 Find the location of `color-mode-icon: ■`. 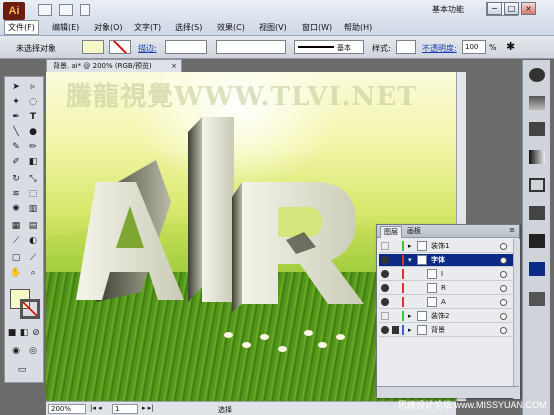

color-mode-icon: ■ is located at coordinates (12, 333).